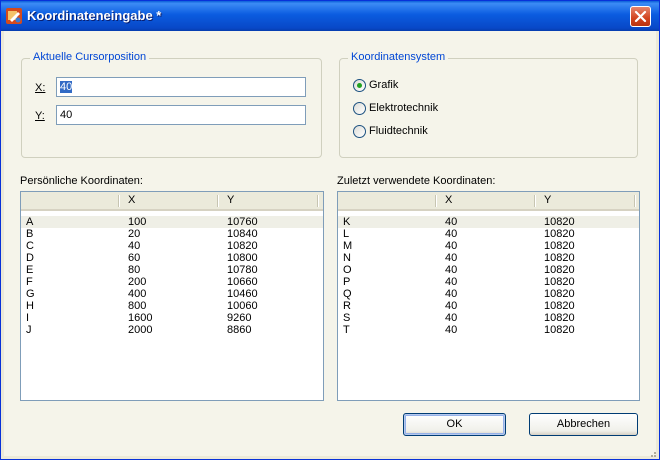  What do you see at coordinates (488, 246) in the screenshot?
I see `table-row: M 40 10820` at bounding box center [488, 246].